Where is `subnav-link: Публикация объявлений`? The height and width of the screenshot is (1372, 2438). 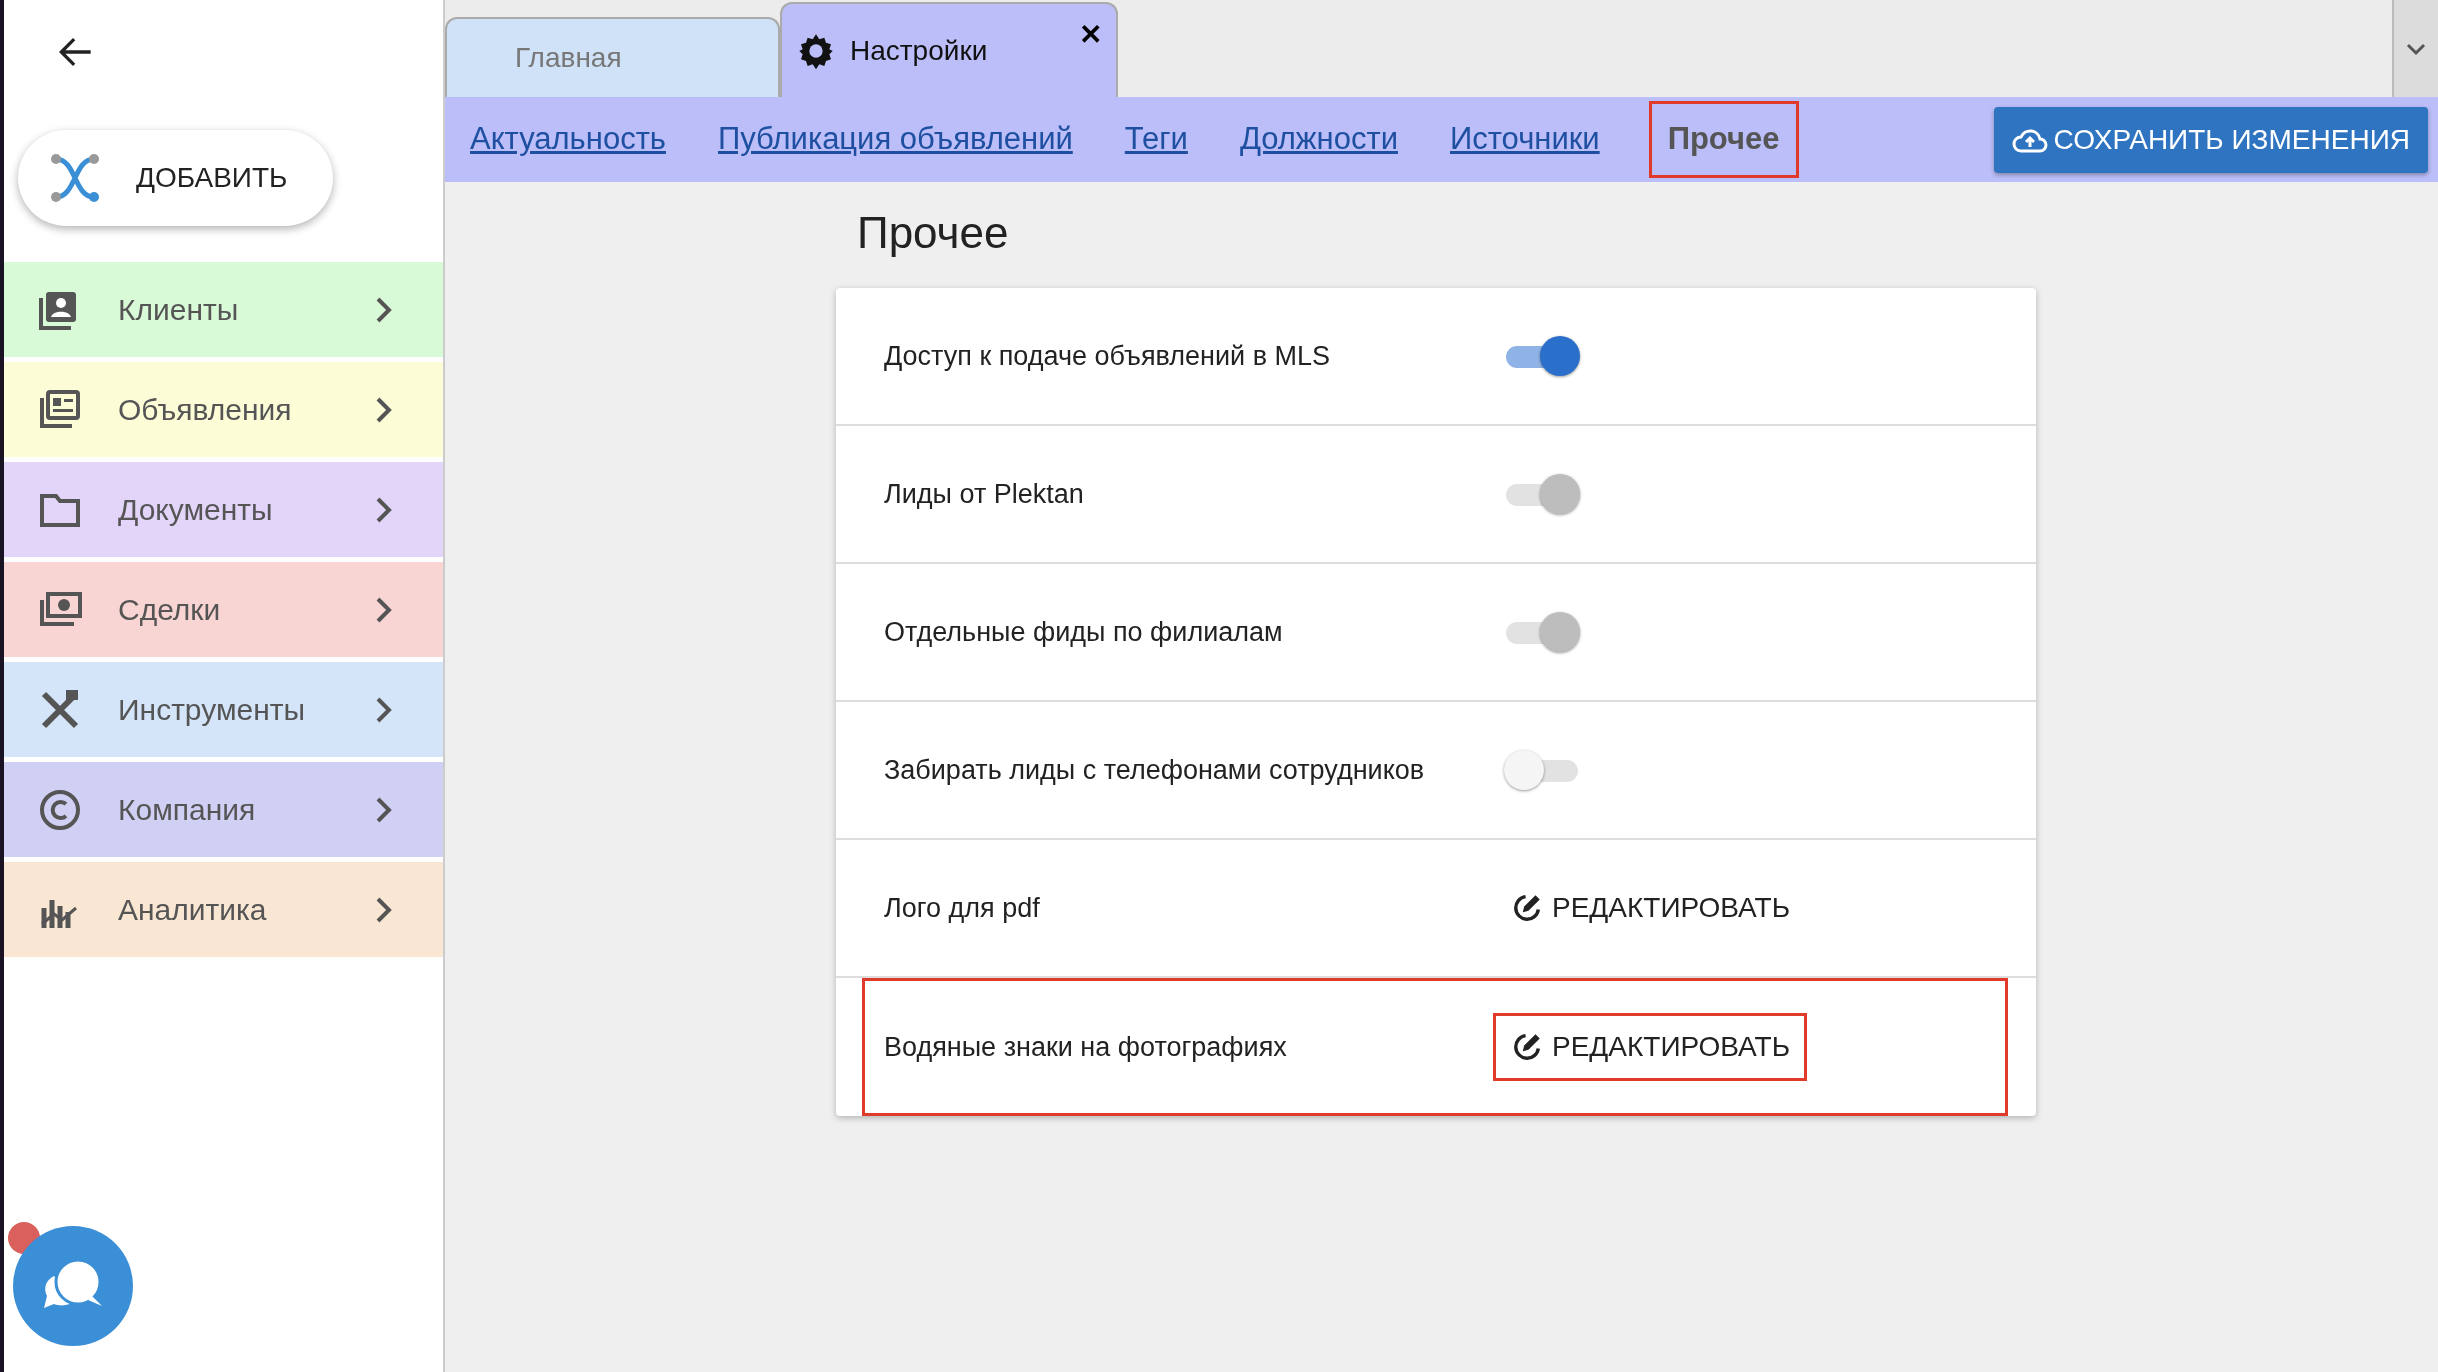 subnav-link: Публикация объявлений is located at coordinates (895, 139).